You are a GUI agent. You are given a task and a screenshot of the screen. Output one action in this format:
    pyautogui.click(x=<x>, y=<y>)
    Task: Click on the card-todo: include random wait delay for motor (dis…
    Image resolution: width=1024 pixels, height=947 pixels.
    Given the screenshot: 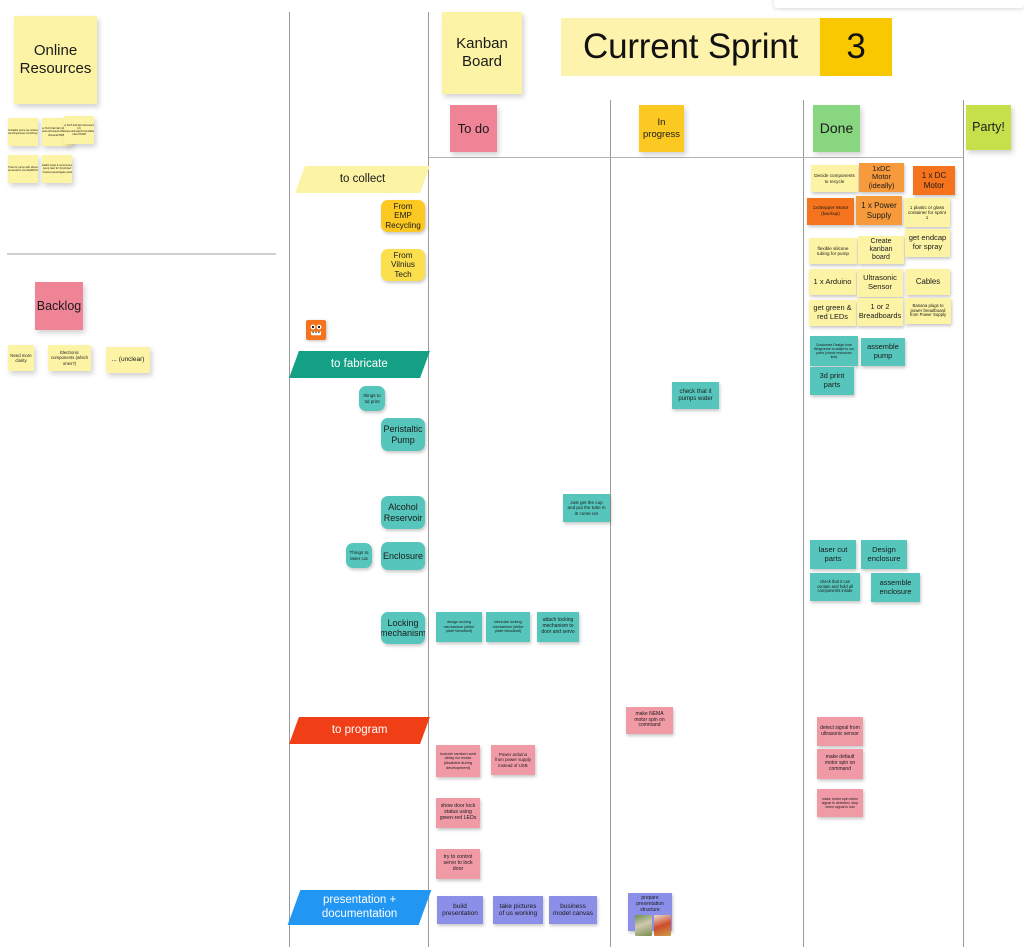 What is the action you would take?
    pyautogui.click(x=458, y=761)
    